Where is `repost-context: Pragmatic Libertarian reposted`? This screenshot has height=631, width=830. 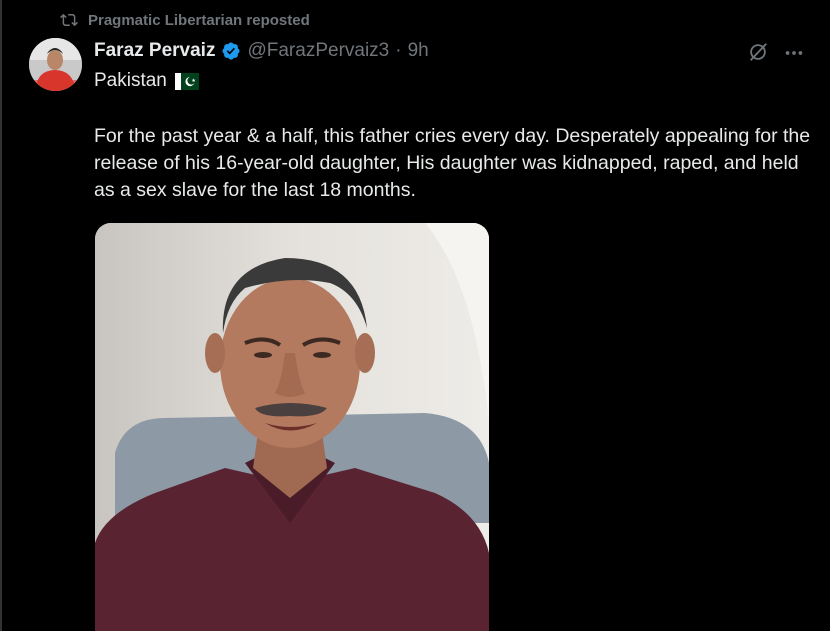
repost-context: Pragmatic Libertarian reposted is located at coordinates (185, 20).